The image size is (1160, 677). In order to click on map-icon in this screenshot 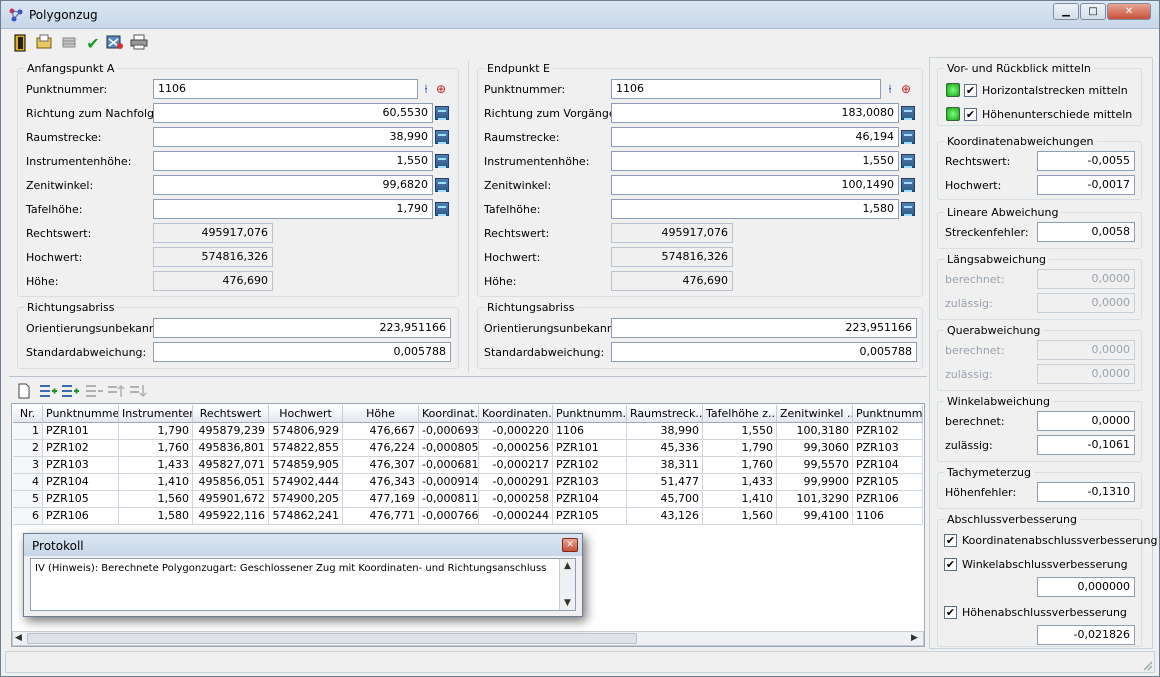, I will do `click(115, 44)`.